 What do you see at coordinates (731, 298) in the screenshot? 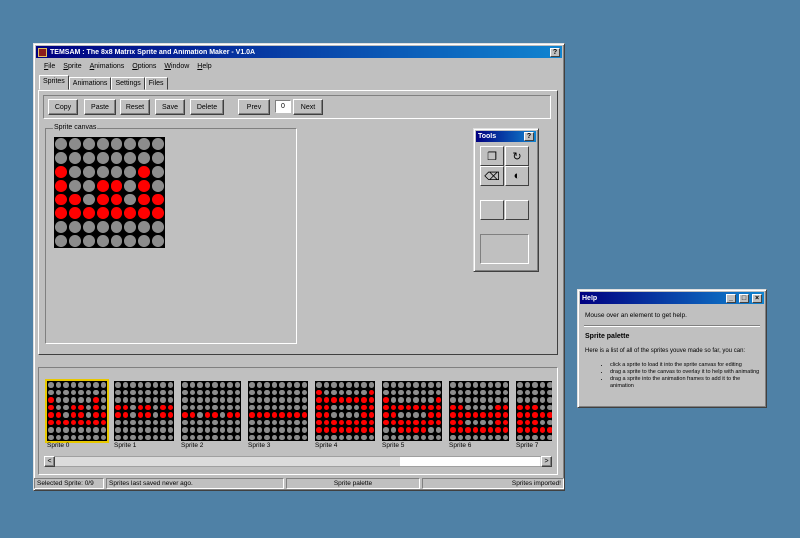
I see `minimize-icon: _` at bounding box center [731, 298].